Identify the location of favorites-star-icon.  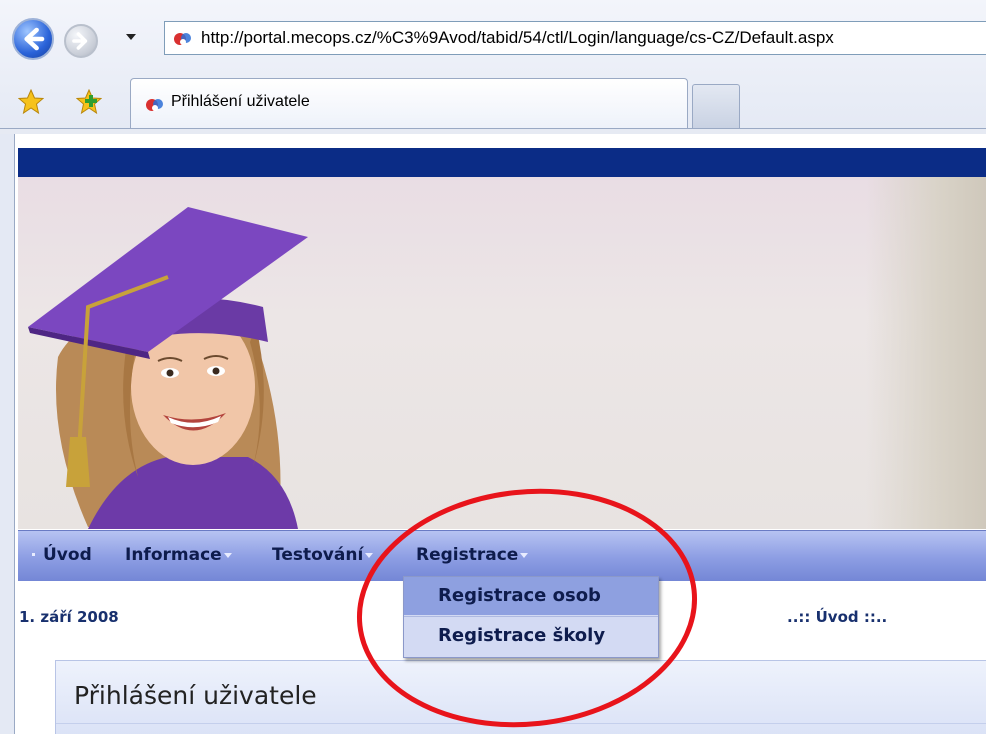
(31, 102).